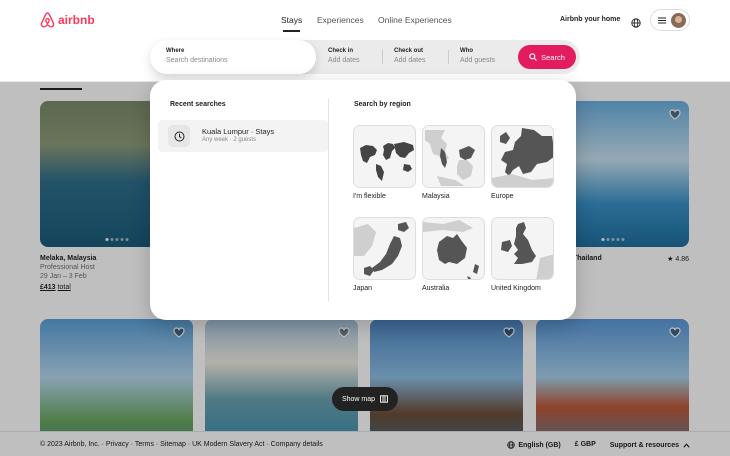 This screenshot has width=730, height=456. What do you see at coordinates (453, 156) in the screenshot?
I see `malaysia-map-thumbnail` at bounding box center [453, 156].